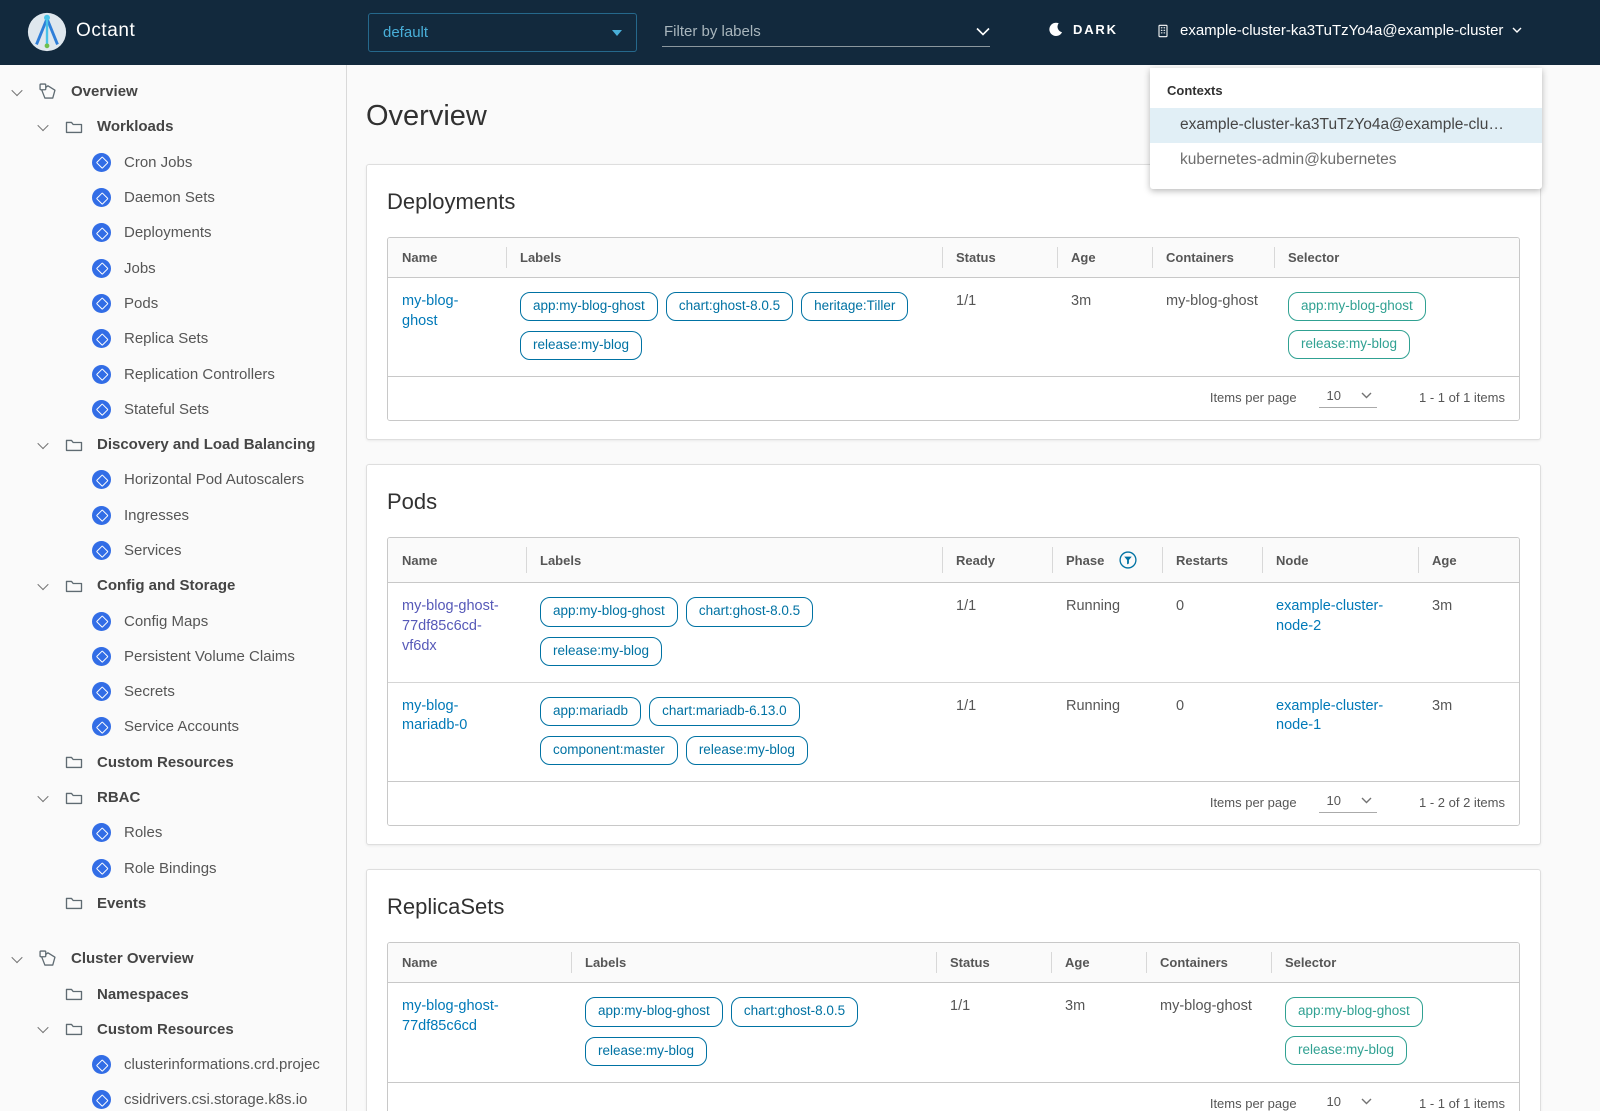  I want to click on cluster-icon, so click(1163, 30).